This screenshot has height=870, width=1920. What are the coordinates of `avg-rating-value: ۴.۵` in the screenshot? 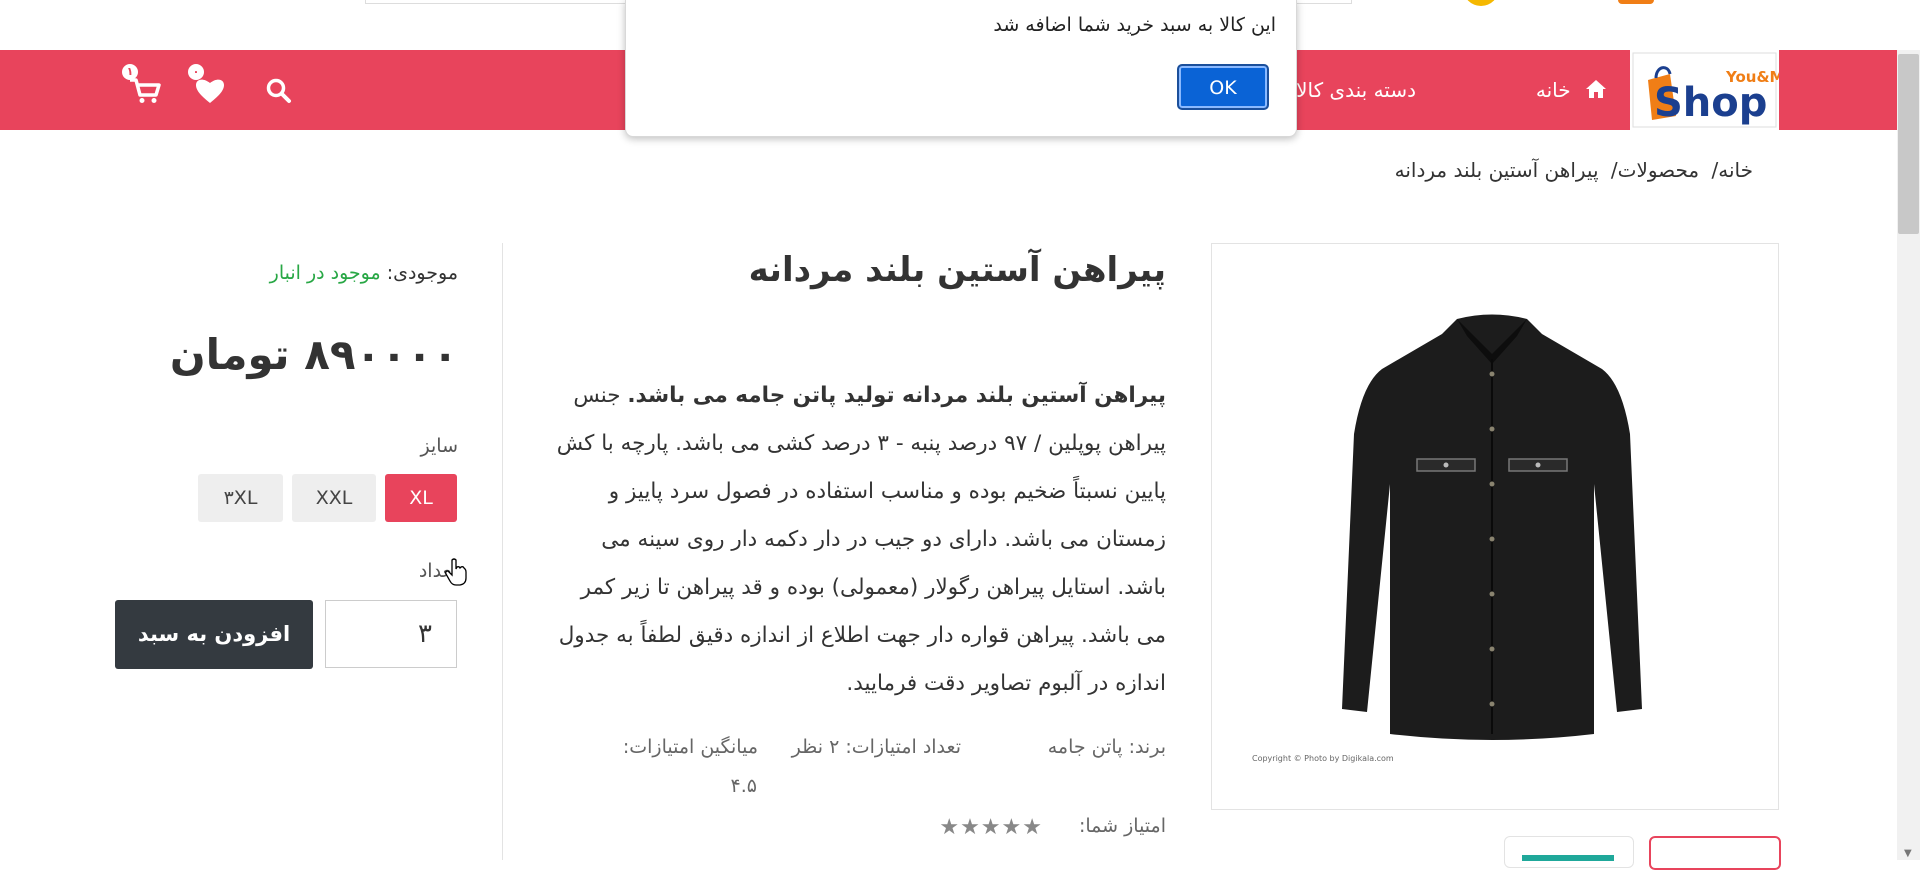 It's located at (743, 786).